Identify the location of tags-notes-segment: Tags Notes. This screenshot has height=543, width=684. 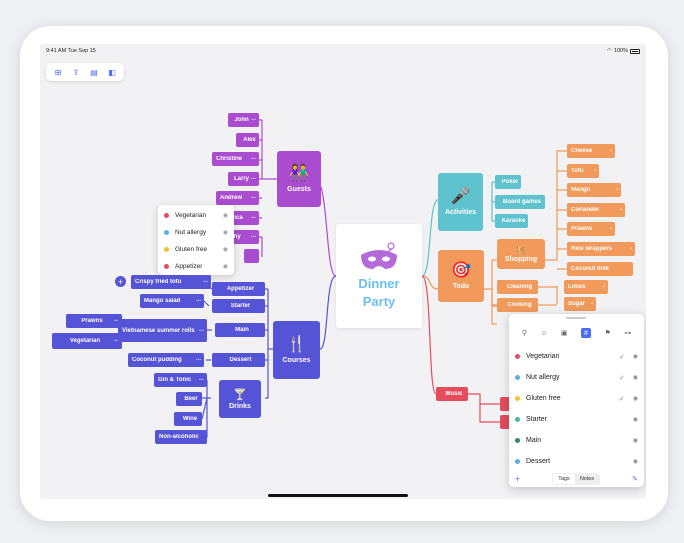
(576, 478).